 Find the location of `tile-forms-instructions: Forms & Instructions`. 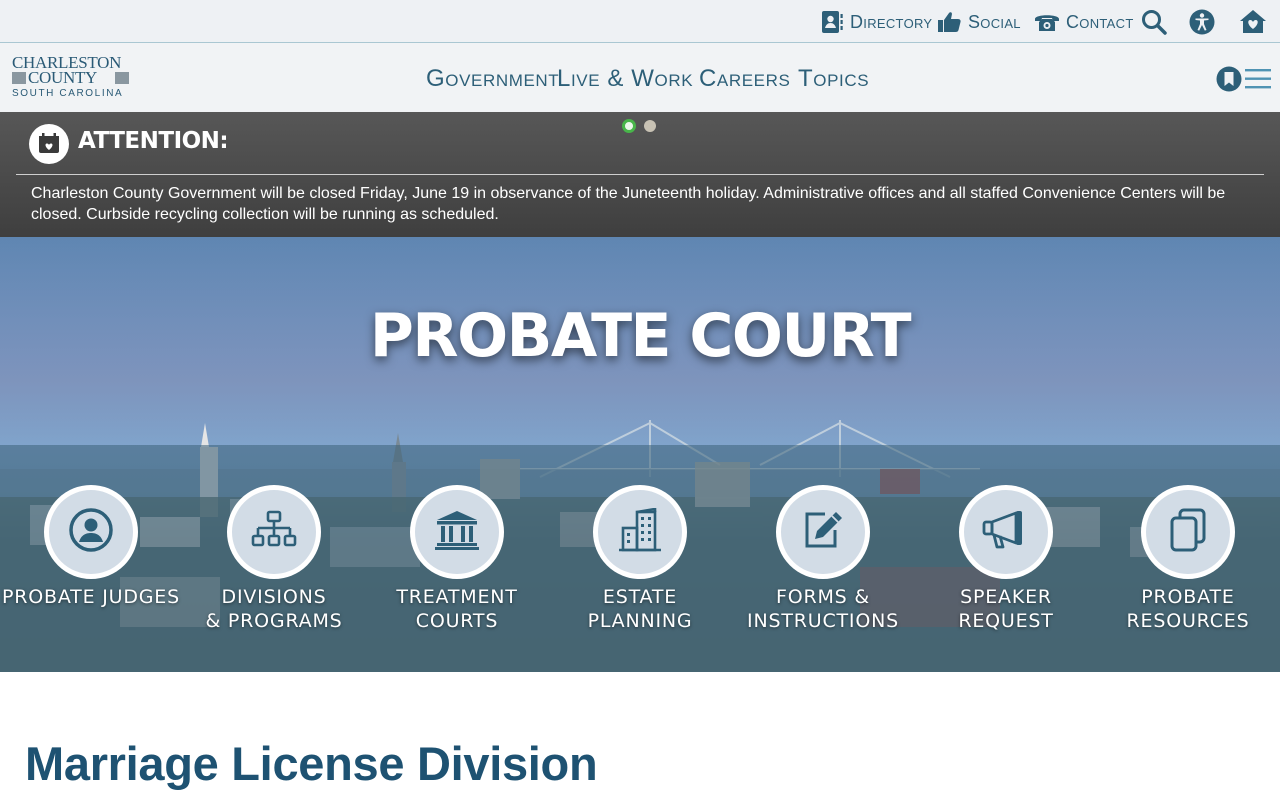

tile-forms-instructions: Forms & Instructions is located at coordinates (823, 565).